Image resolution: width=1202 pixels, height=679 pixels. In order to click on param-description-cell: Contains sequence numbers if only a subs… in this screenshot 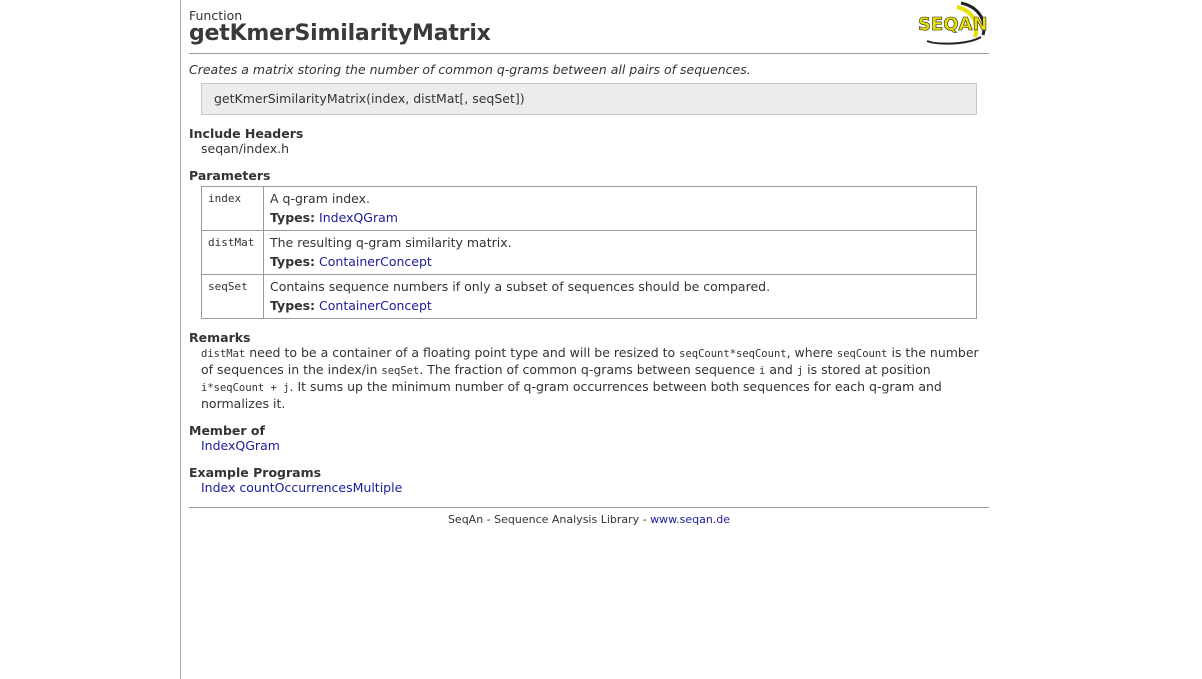, I will do `click(620, 296)`.